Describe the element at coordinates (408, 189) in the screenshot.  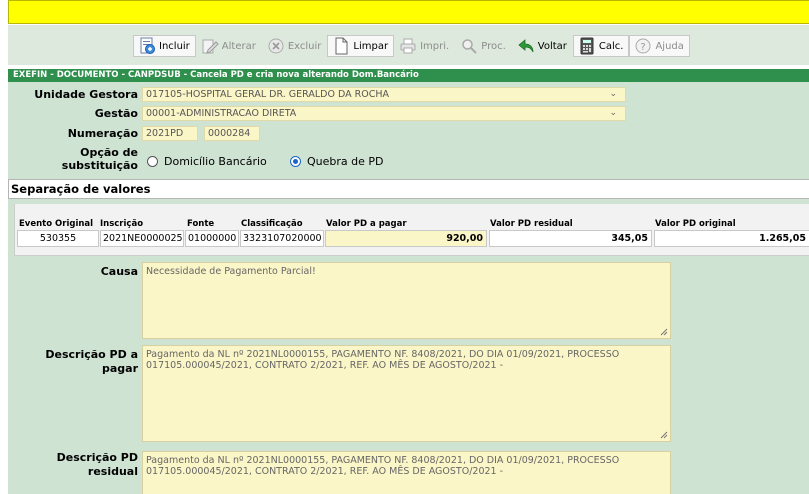
I see `separacao-valores-header: Separação de valores` at that location.